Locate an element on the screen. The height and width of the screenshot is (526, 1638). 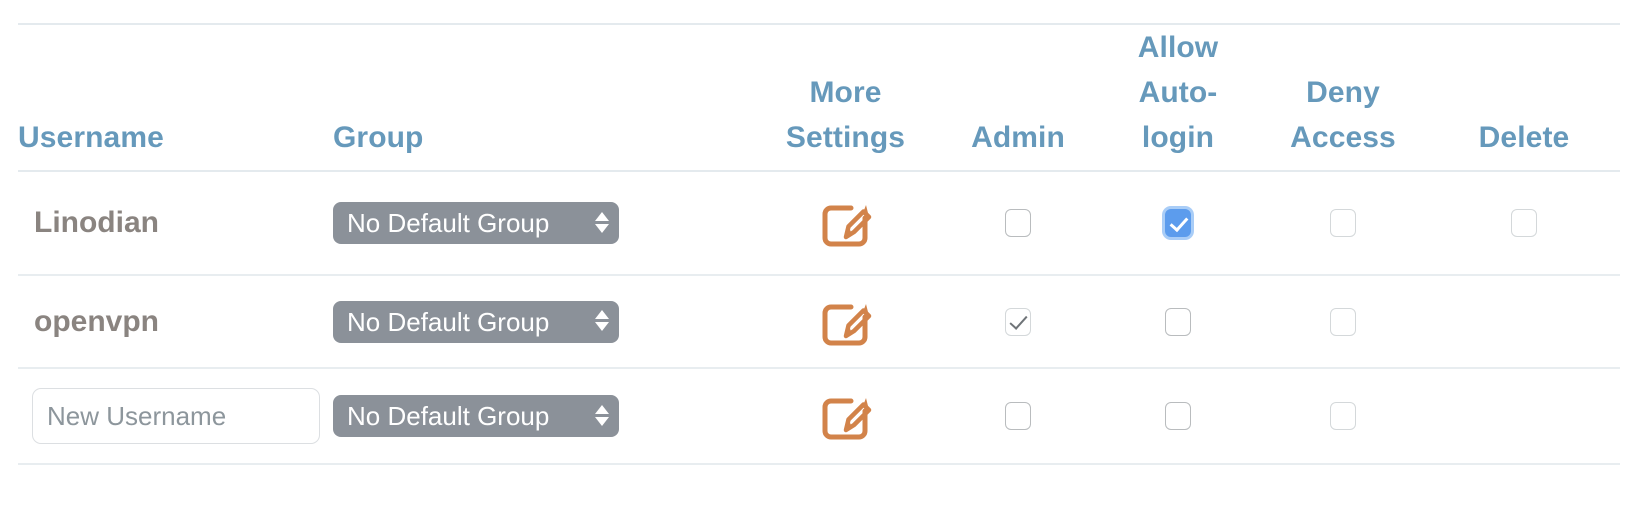
column-header-more-settings-line1: More is located at coordinates (845, 92).